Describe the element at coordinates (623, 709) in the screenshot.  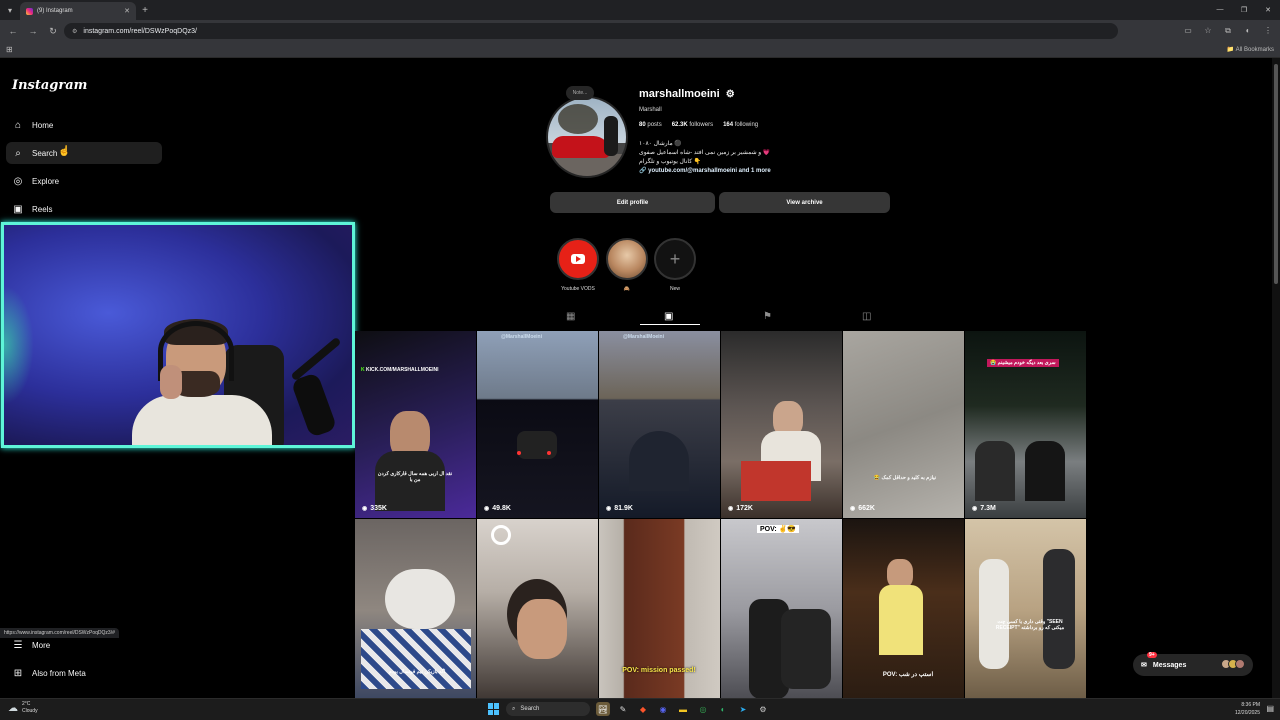
I see `app-icon: ✎` at that location.